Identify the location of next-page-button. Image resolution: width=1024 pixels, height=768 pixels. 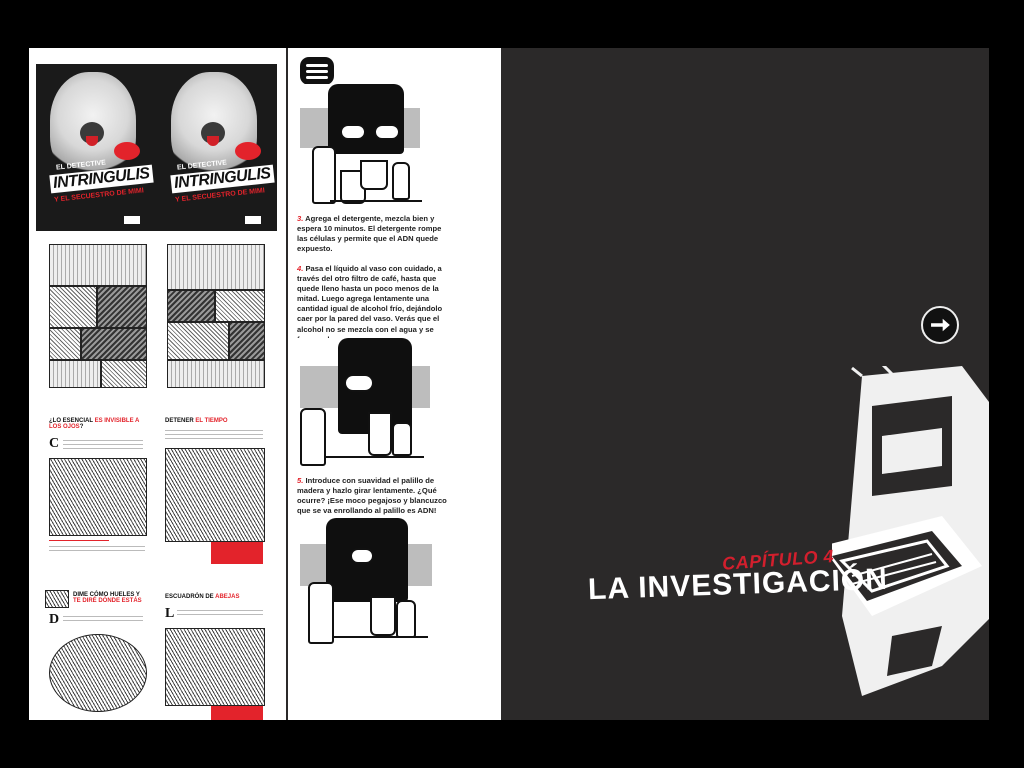
(940, 325).